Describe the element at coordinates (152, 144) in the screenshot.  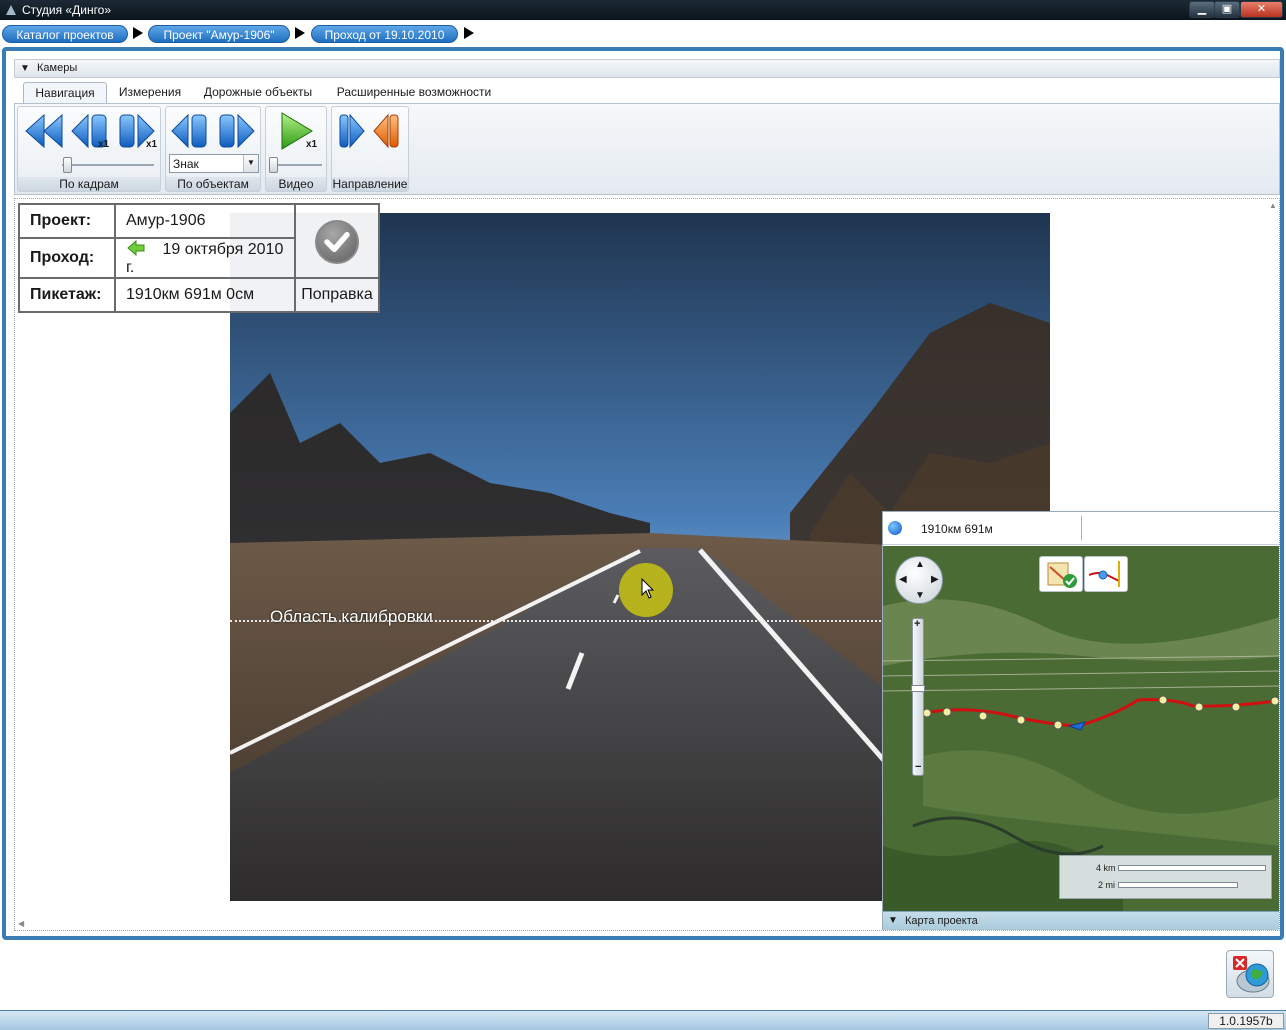
I see `step-badge-forward: x1` at that location.